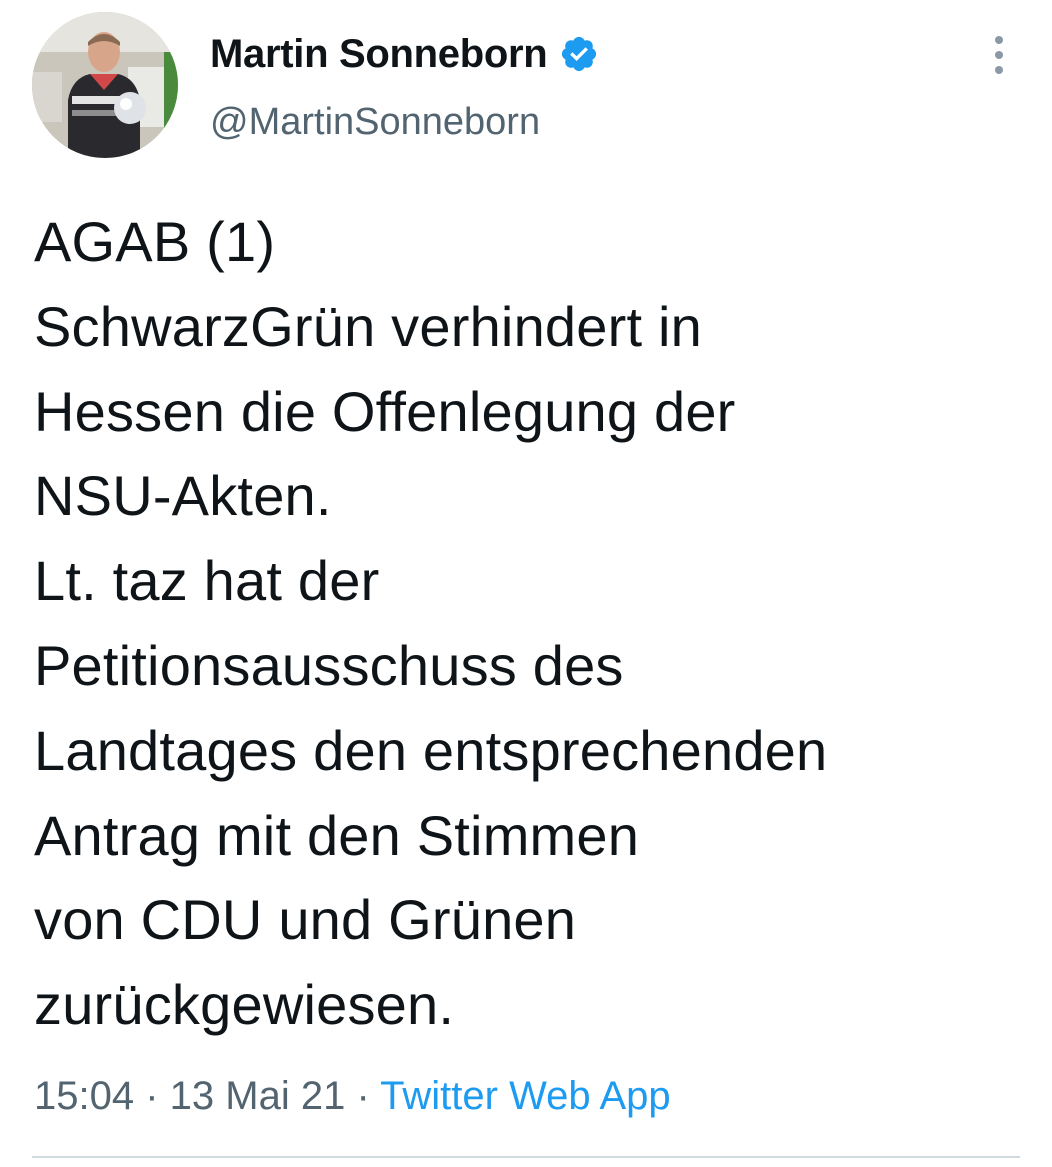 The height and width of the screenshot is (1167, 1052). I want to click on tweet-source-link: Twitter Web App, so click(525, 1096).